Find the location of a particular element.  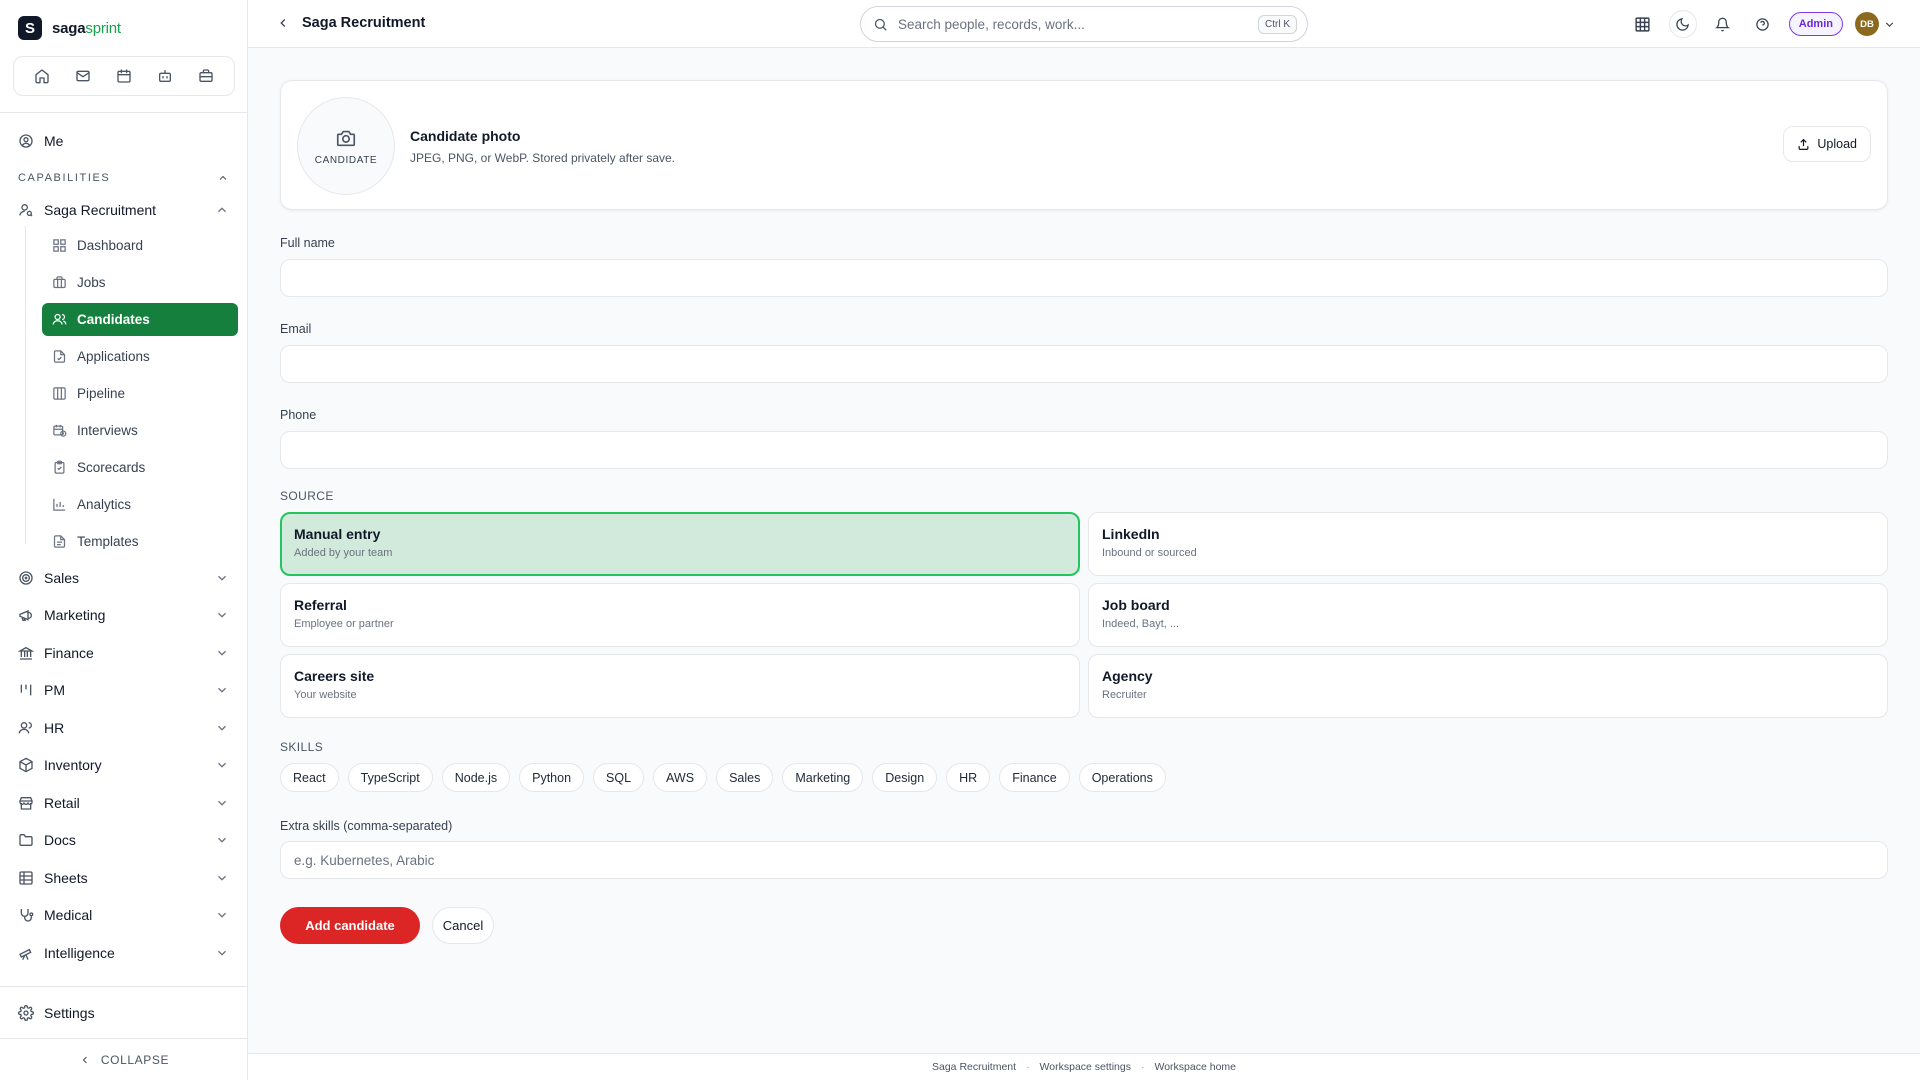

add-candidate-button: Add candidate is located at coordinates (350, 925).